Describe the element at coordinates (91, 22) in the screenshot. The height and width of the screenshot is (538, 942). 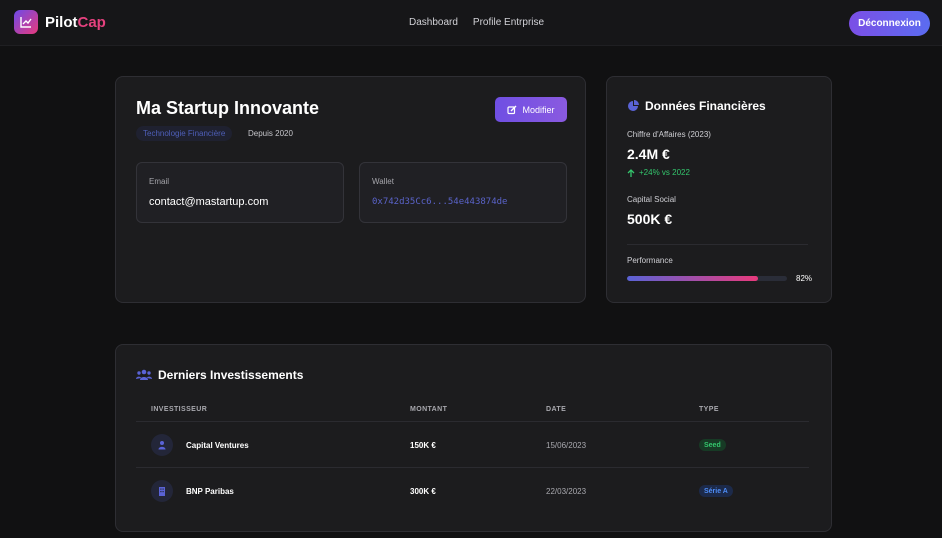
I see `brand-name-part2: Cap` at that location.